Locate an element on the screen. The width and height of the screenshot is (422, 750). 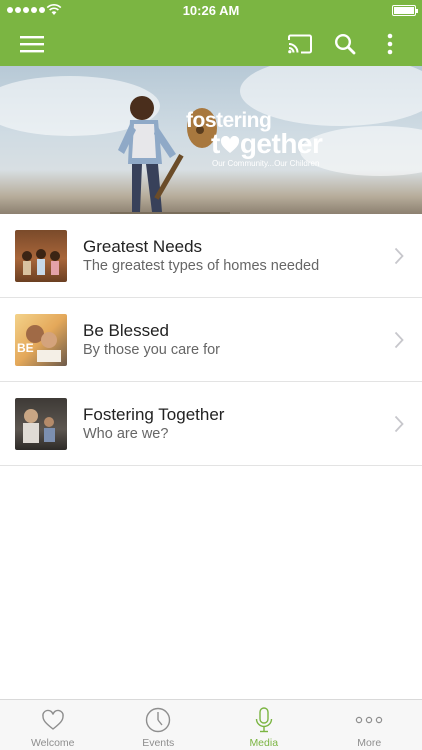
list-item-subtitle: By those you care for is located at coordinates (152, 350).